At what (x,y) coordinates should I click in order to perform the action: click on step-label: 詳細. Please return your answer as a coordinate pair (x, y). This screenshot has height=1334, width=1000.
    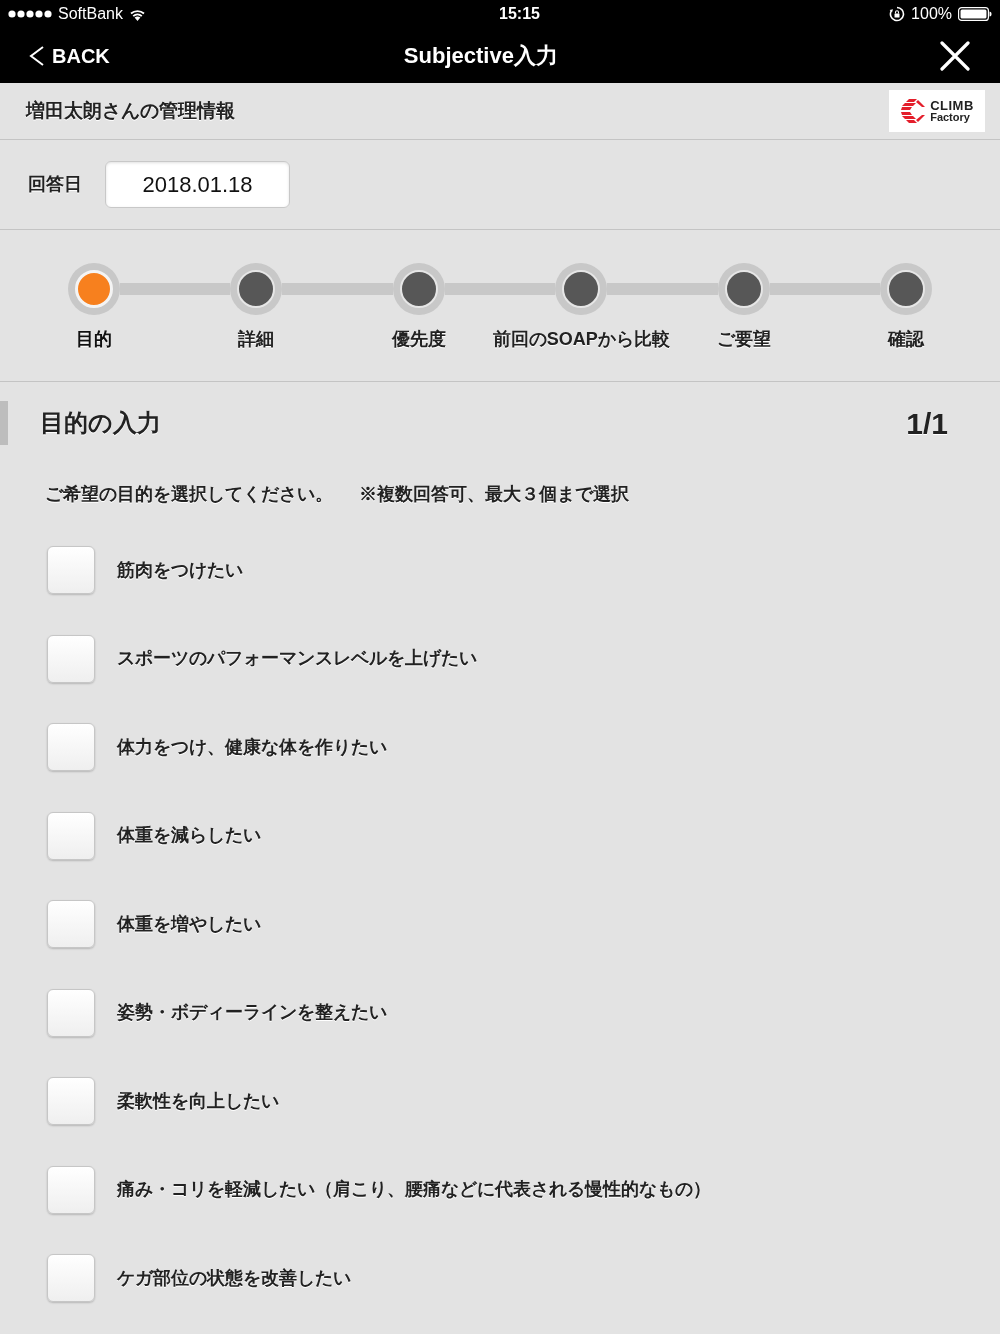
    Looking at the image, I should click on (256, 339).